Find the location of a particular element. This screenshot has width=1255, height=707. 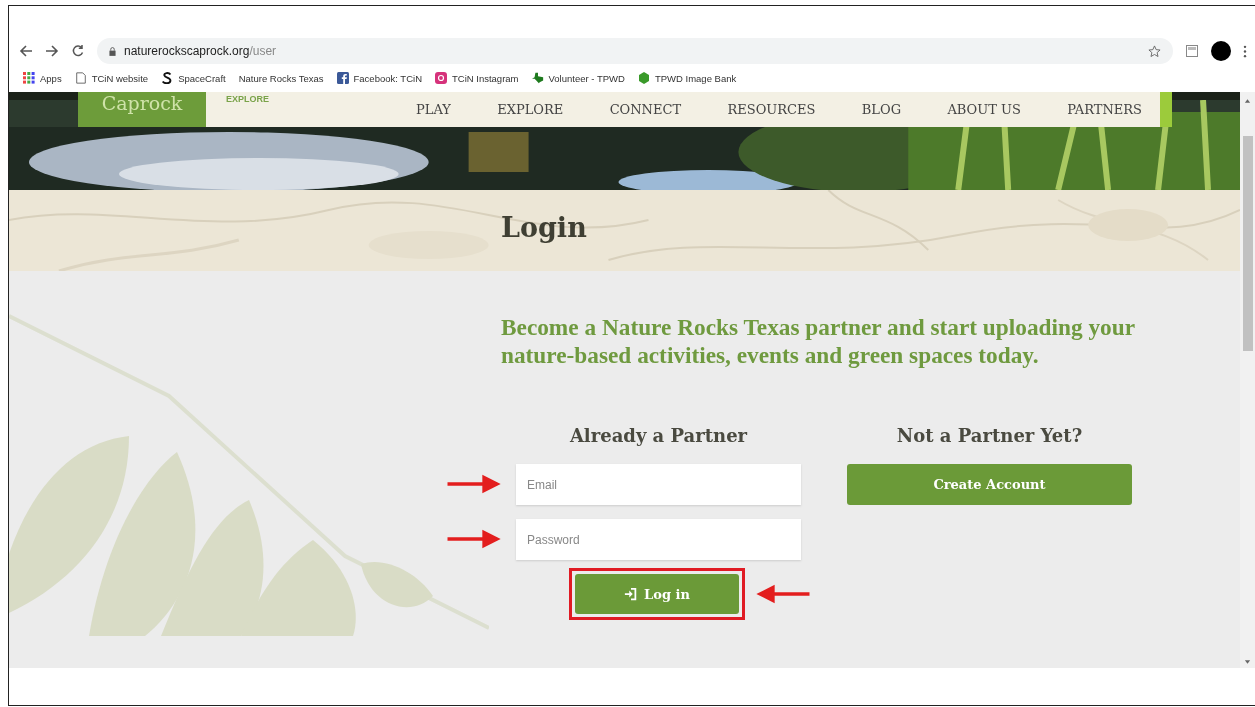

s-logo-icon is located at coordinates (167, 78).